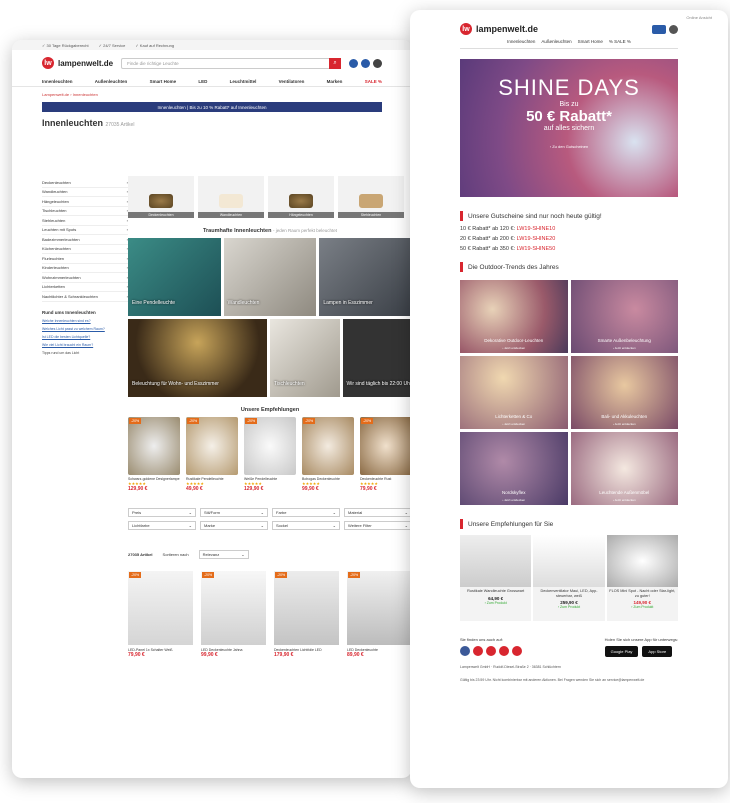 This screenshot has width=730, height=803. Describe the element at coordinates (335, 63) in the screenshot. I see `search-icon: ⌕` at that location.